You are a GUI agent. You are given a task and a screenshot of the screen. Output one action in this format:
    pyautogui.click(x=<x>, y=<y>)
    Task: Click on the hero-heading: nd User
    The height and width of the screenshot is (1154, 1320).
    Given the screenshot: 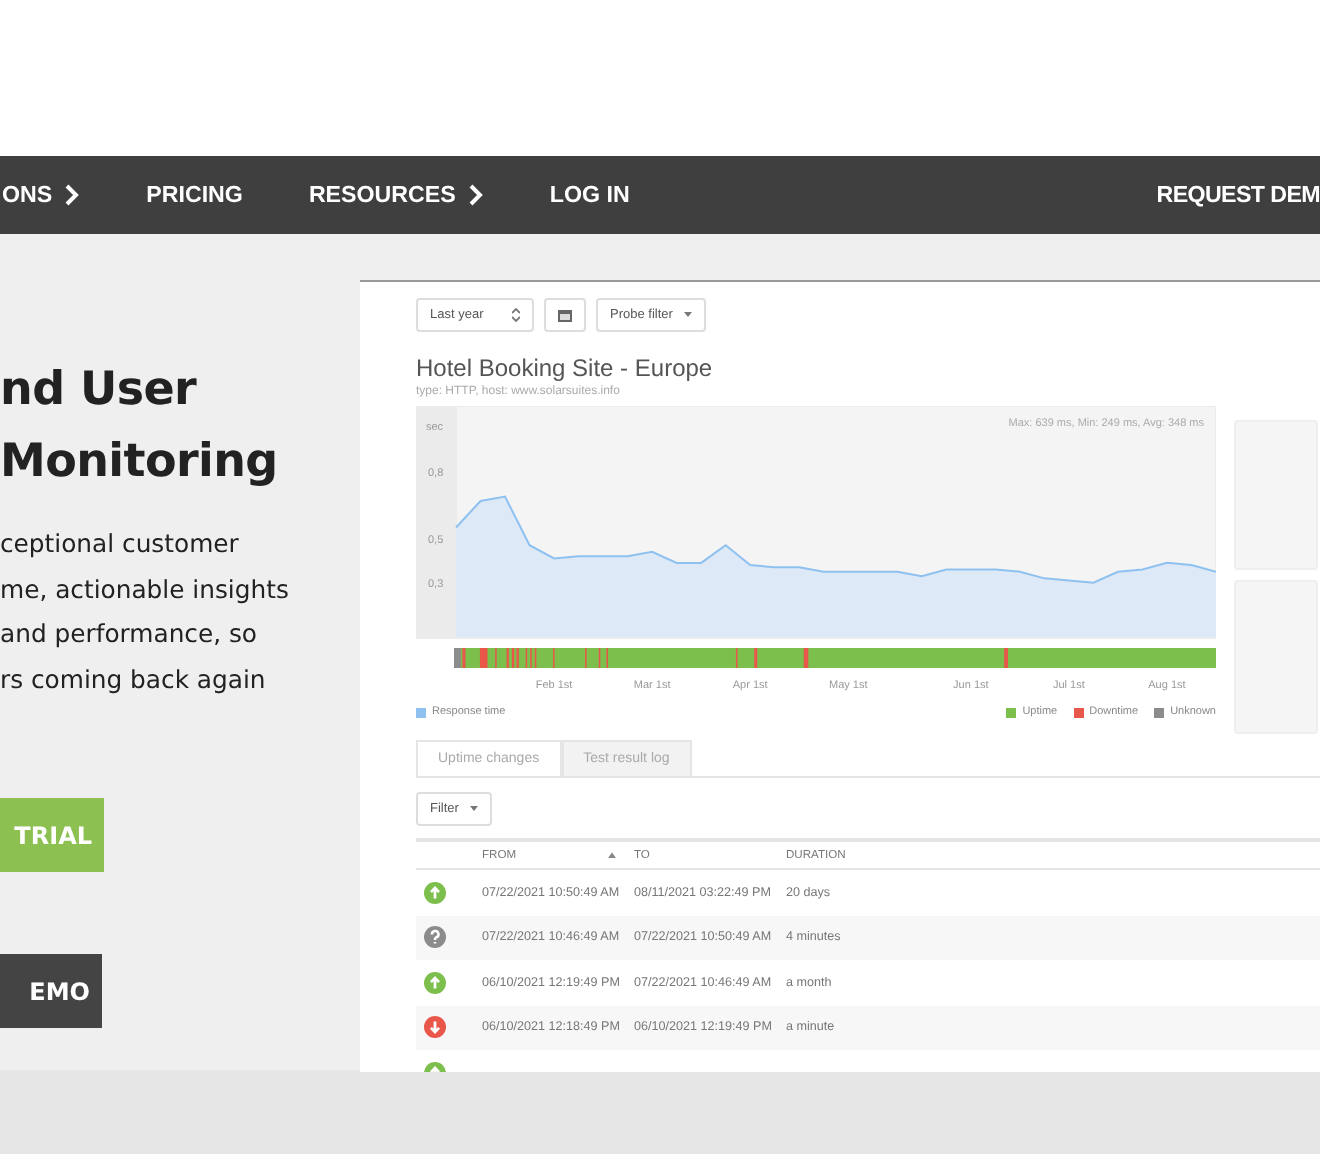 What is the action you would take?
    pyautogui.click(x=99, y=391)
    